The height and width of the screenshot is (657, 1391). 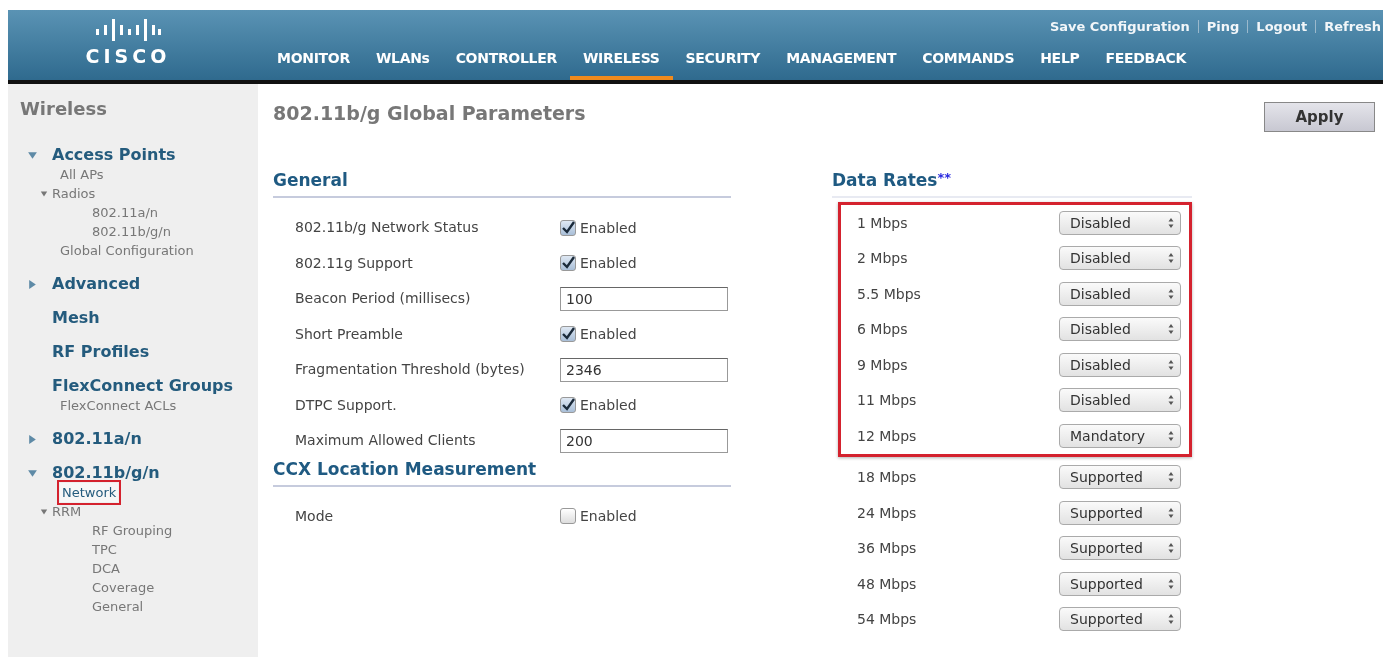 What do you see at coordinates (128, 56) in the screenshot?
I see `logo-text: CISCO` at bounding box center [128, 56].